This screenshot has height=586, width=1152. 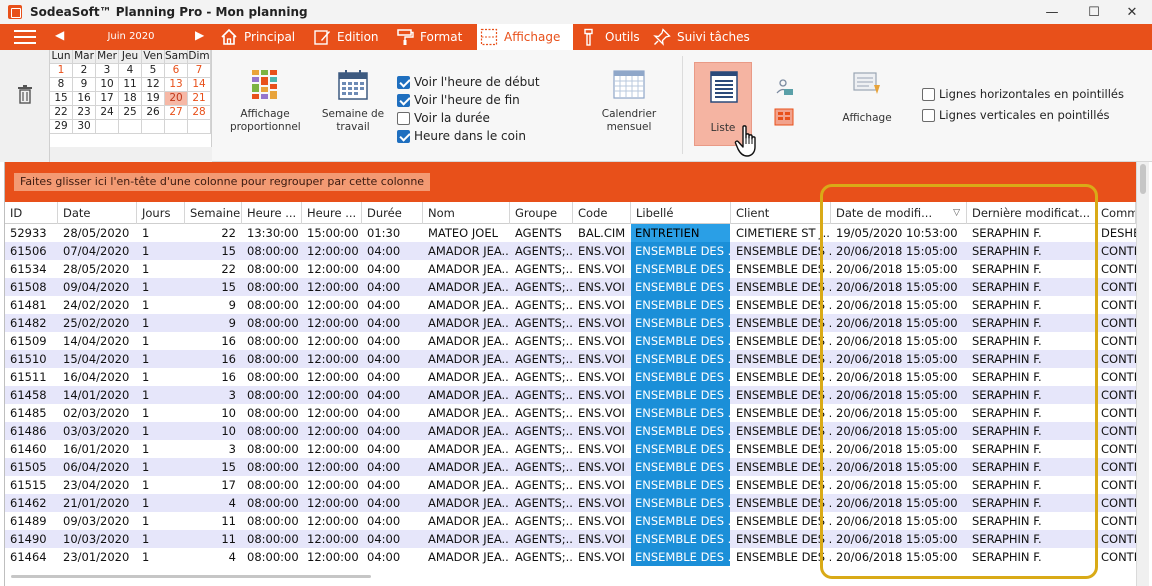 What do you see at coordinates (84, 113) in the screenshot?
I see `calendar-day: 23` at bounding box center [84, 113].